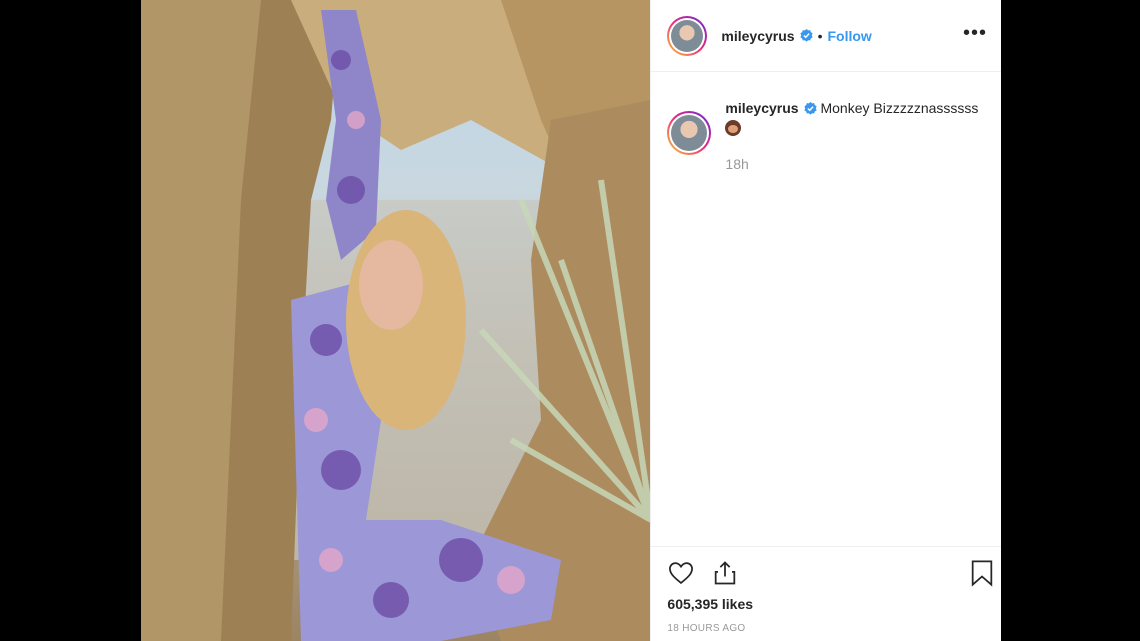 The image size is (1140, 641). Describe the element at coordinates (975, 33) in the screenshot. I see `more-options-icon: •••` at that location.